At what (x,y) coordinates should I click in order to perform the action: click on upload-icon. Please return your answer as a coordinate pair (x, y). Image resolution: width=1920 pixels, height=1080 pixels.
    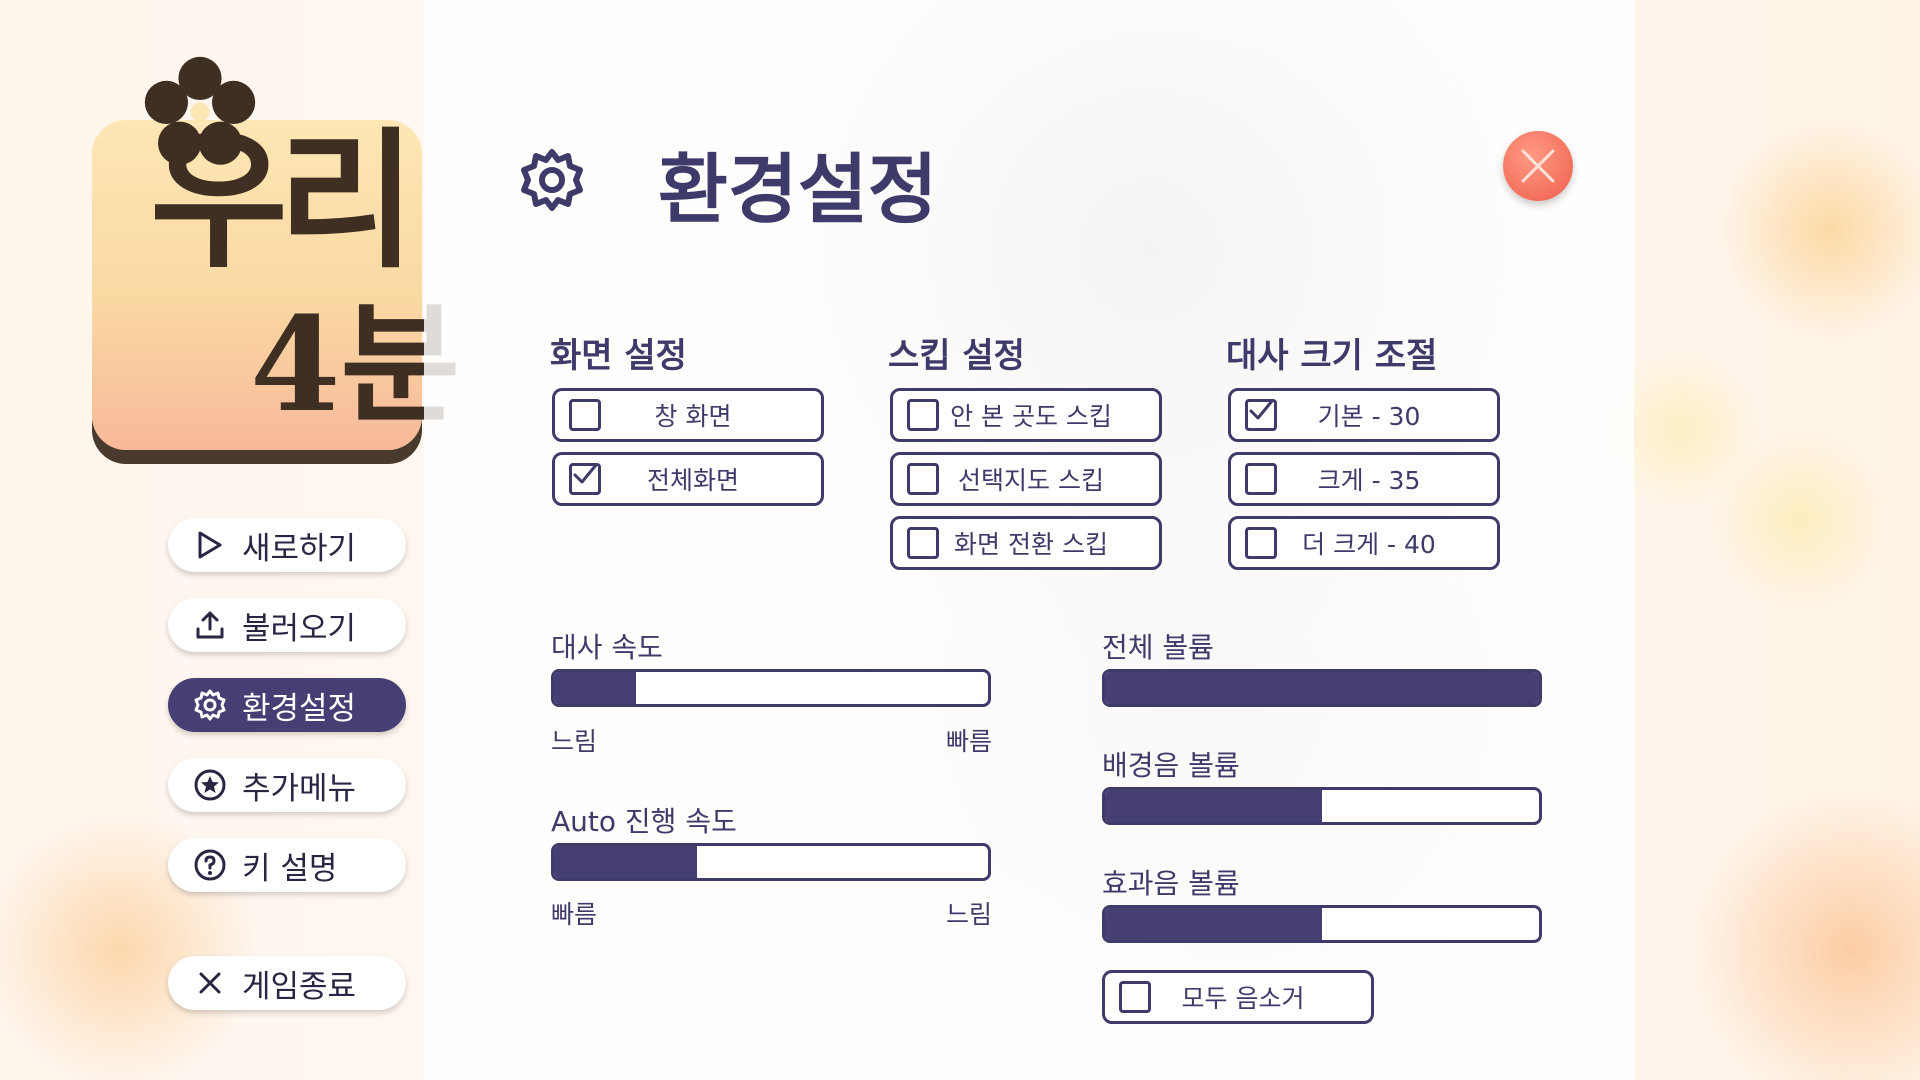
    Looking at the image, I should click on (210, 625).